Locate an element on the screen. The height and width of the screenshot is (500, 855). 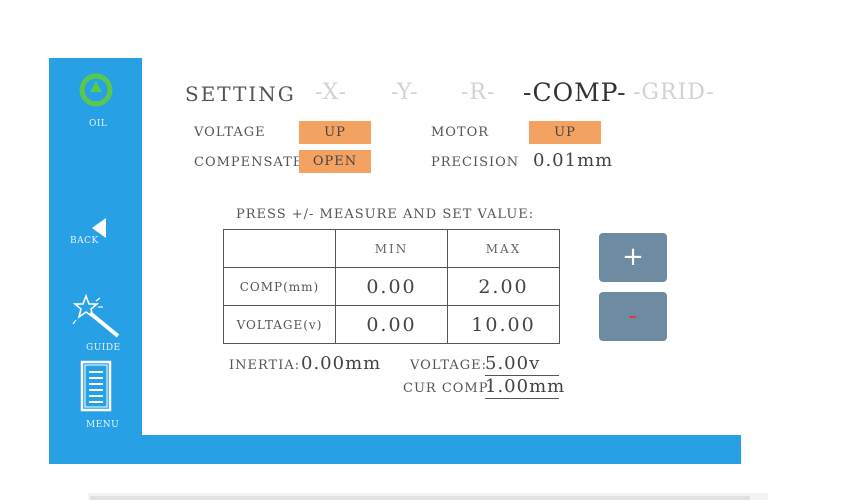
row-label: VOLTAGE(v) is located at coordinates (279, 324).